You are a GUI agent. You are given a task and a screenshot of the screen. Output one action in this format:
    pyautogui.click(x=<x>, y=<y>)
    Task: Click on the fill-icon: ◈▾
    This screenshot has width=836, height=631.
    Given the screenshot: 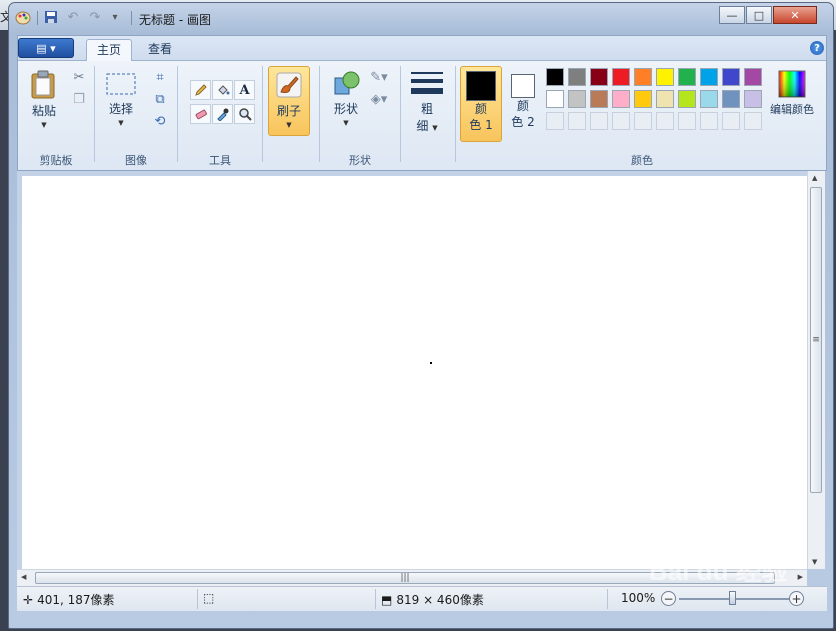 What is the action you would take?
    pyautogui.click(x=379, y=99)
    